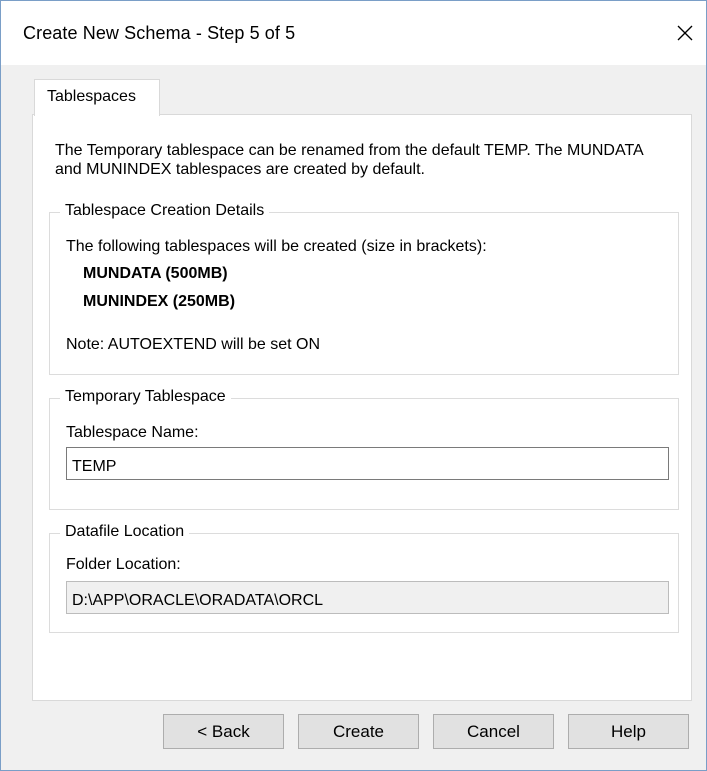  I want to click on dialog-title: Create New Schema - Step 5 of 5, so click(159, 33).